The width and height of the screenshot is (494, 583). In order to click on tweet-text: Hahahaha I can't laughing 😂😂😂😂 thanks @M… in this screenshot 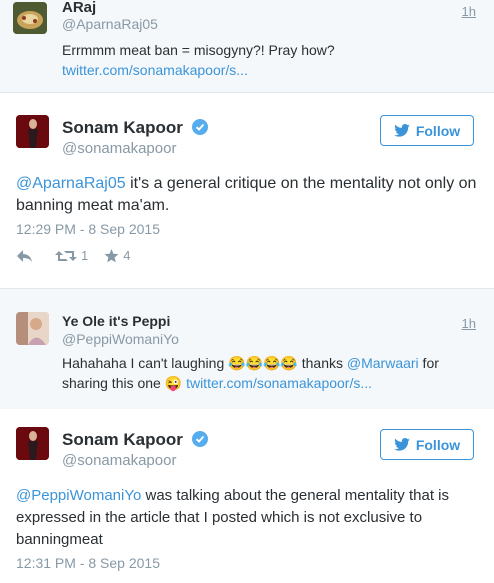, I will do `click(272, 373)`.